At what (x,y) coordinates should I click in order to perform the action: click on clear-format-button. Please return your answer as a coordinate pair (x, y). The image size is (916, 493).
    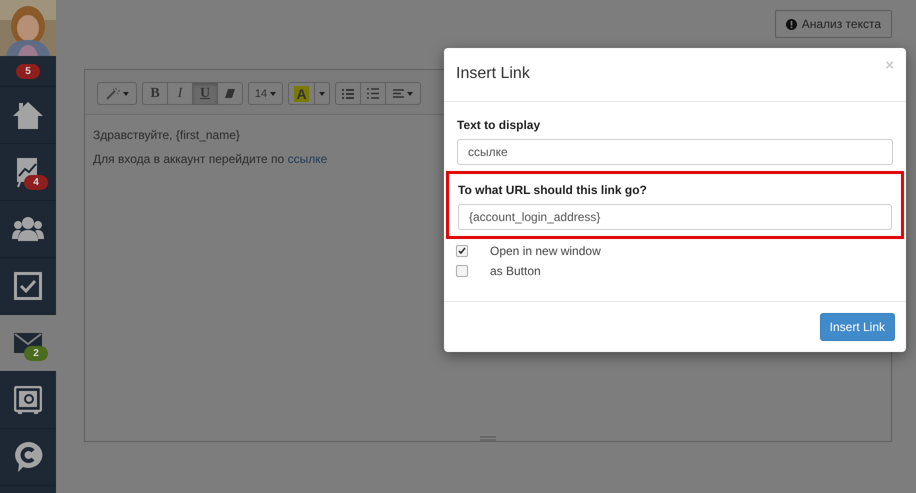
    Looking at the image, I should click on (230, 93).